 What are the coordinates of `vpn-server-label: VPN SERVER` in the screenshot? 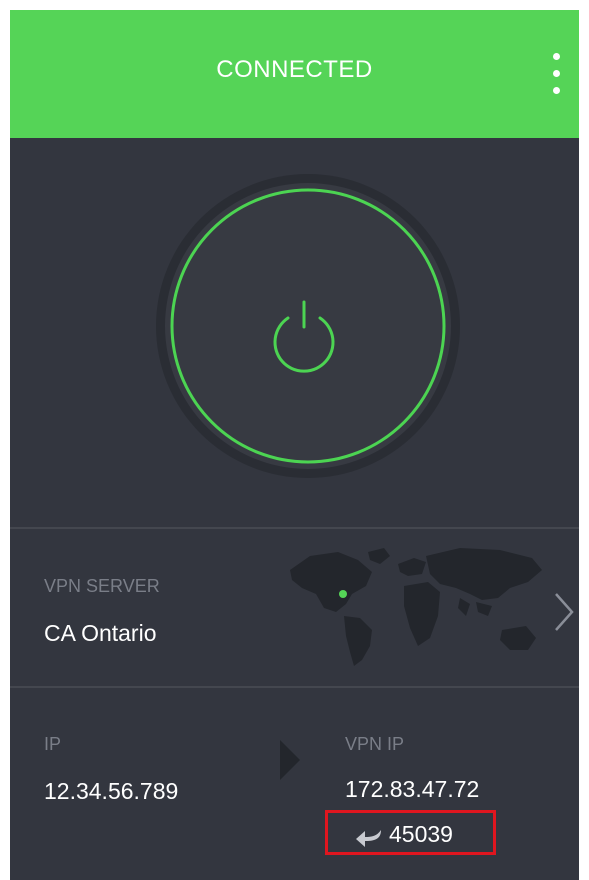 It's located at (102, 586).